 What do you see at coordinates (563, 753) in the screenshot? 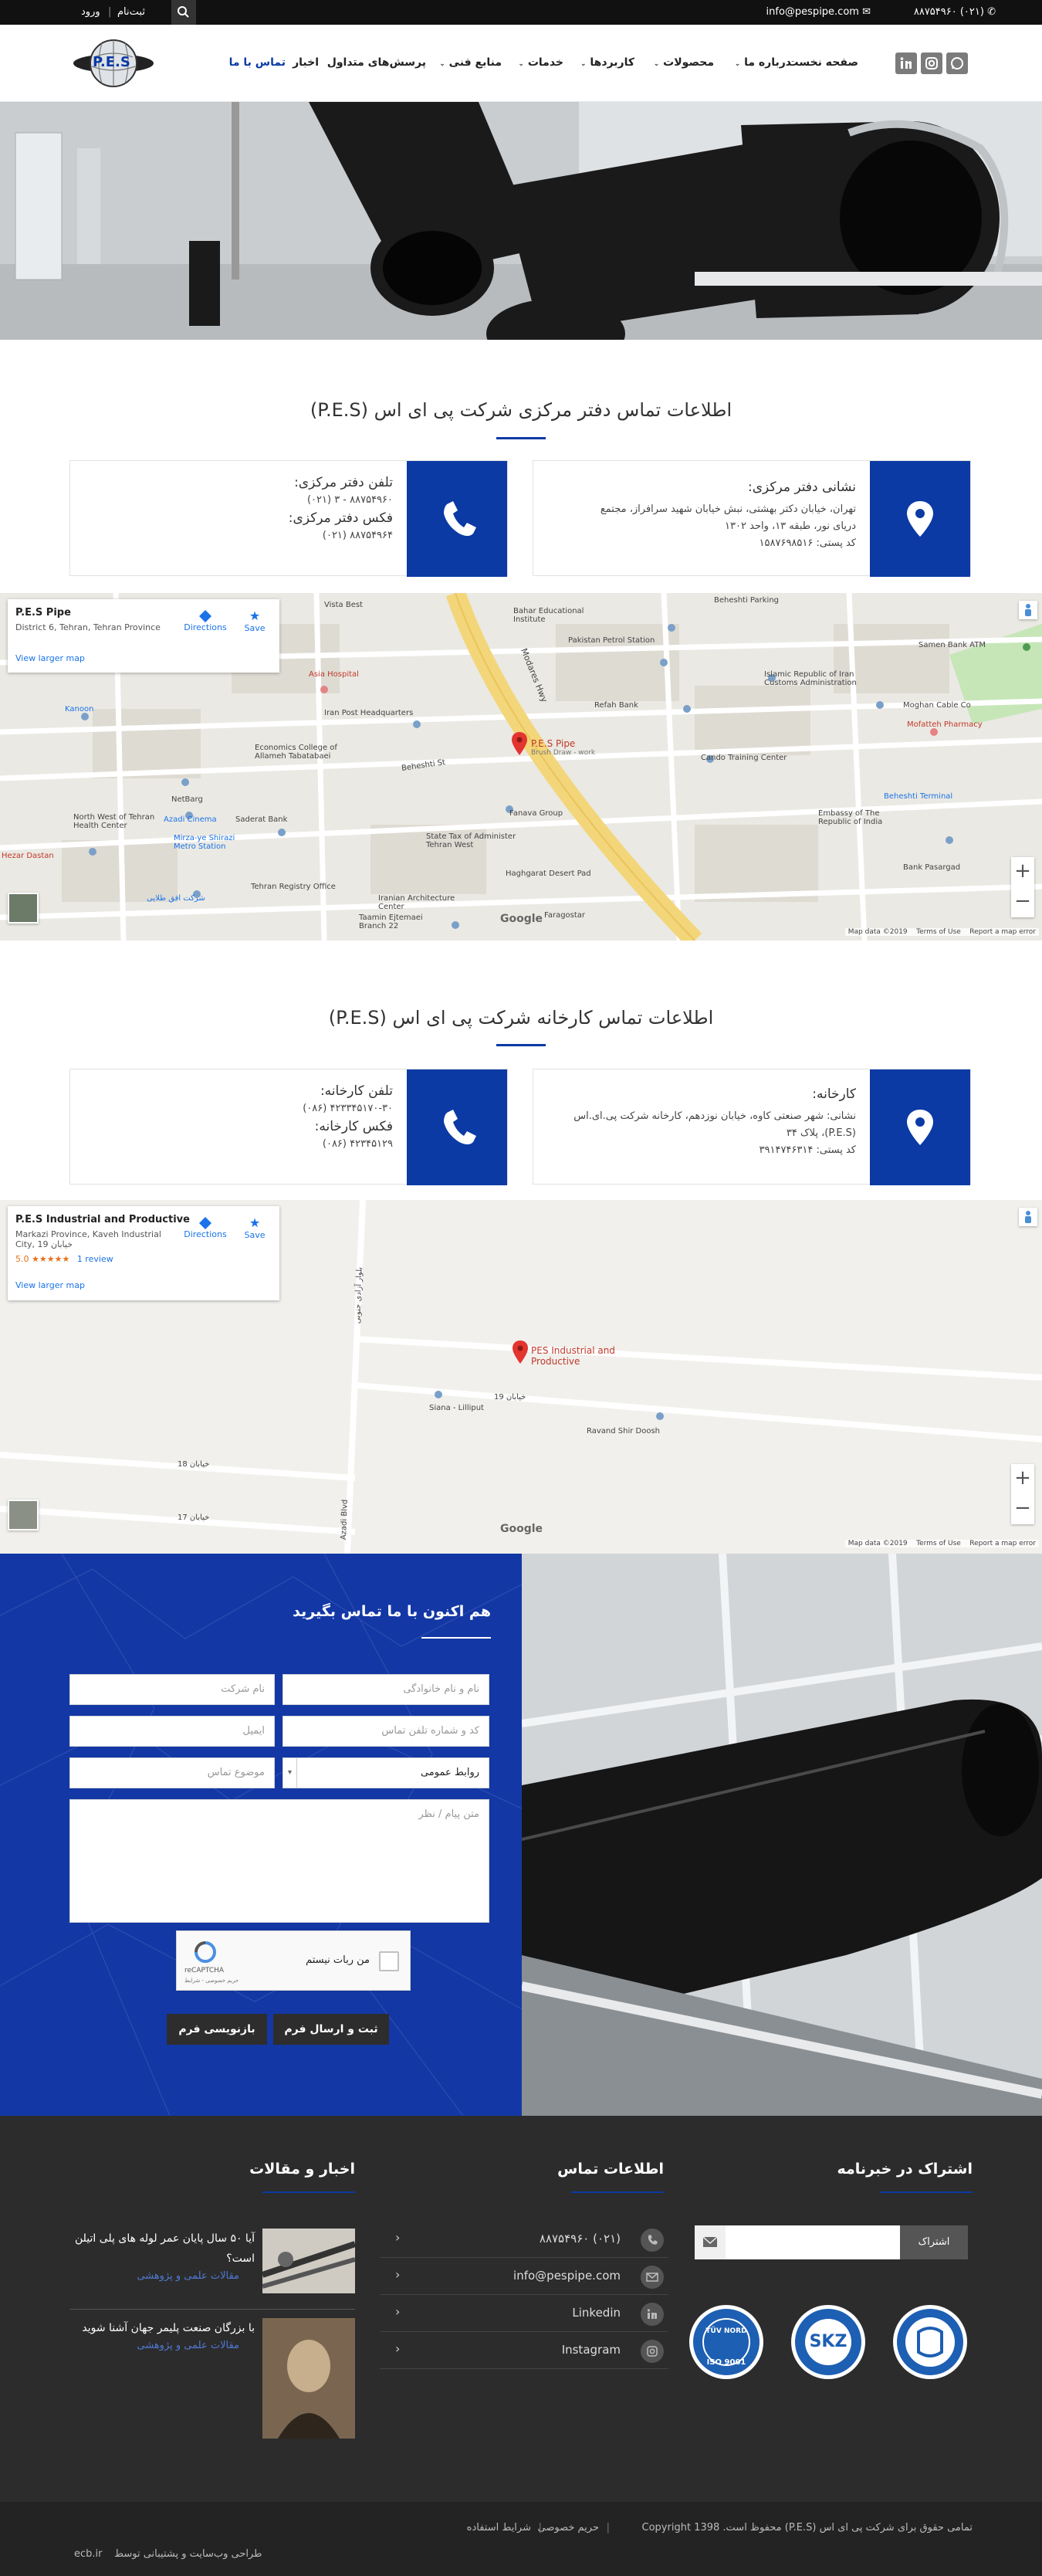
I see `office-pin-sub: Brush Draw - work` at bounding box center [563, 753].